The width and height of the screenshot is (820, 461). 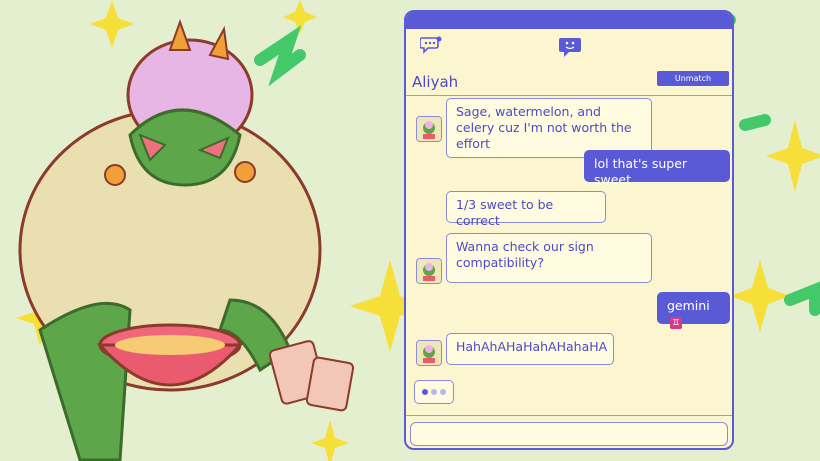 I want to click on chat-bubble-face-icon, so click(x=570, y=49).